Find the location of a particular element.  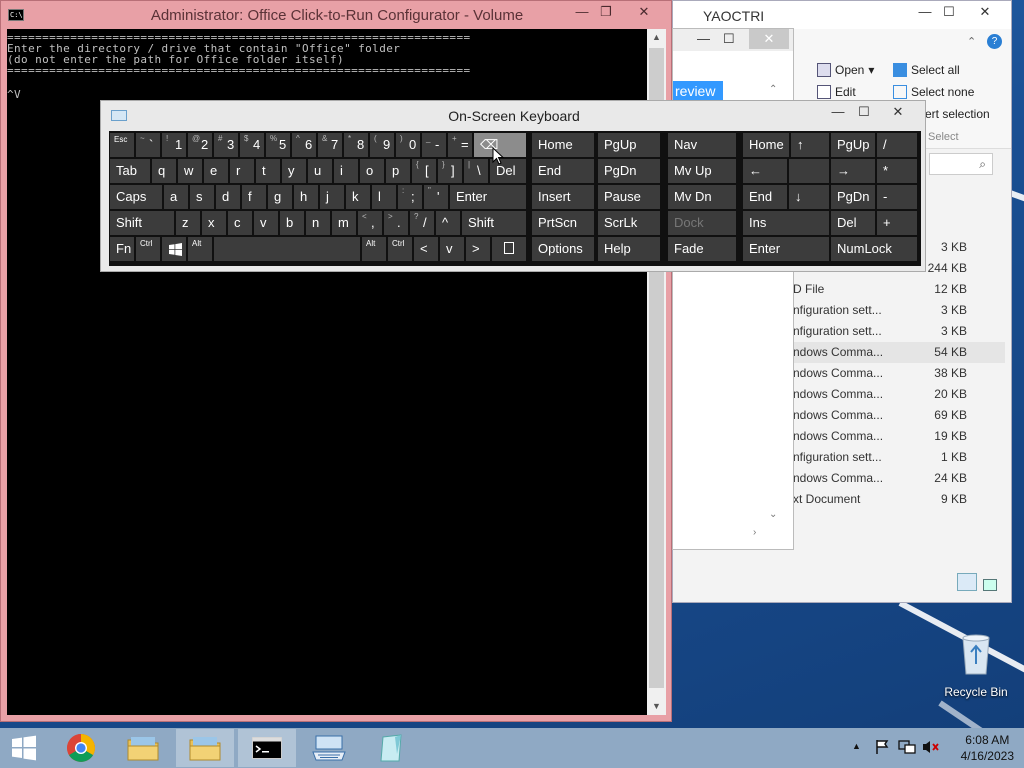

key-j: j is located at coordinates (332, 197).